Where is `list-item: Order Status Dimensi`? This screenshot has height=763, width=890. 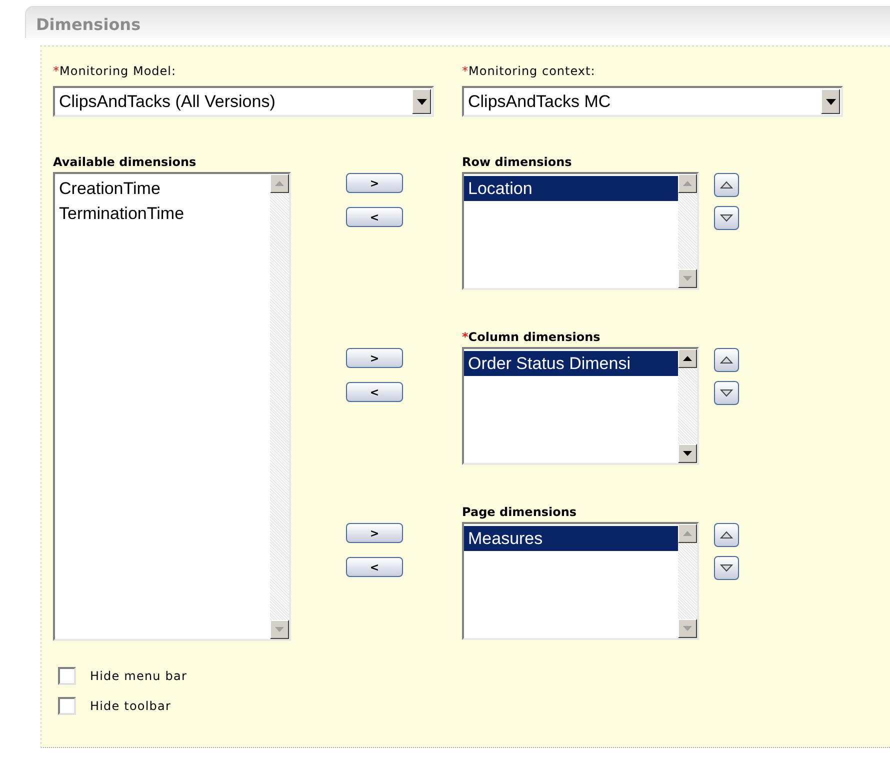 list-item: Order Status Dimensi is located at coordinates (571, 363).